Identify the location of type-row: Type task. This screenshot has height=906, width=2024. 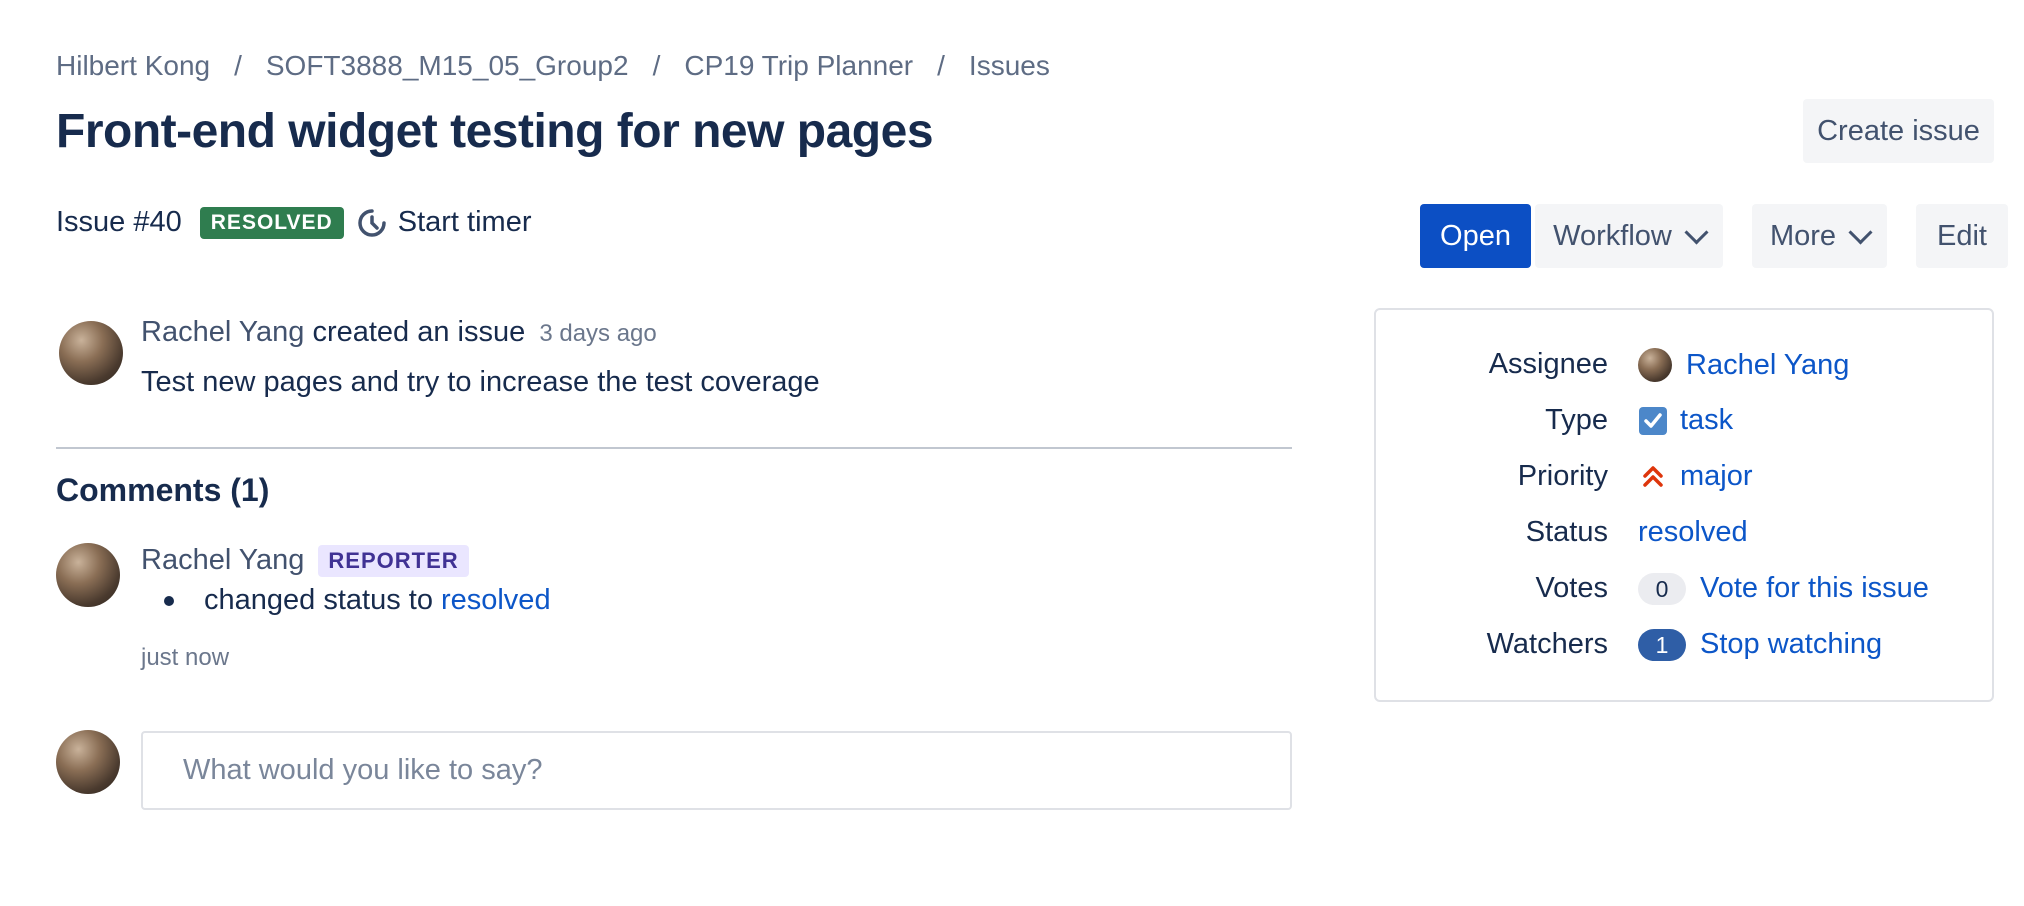
(1686, 424).